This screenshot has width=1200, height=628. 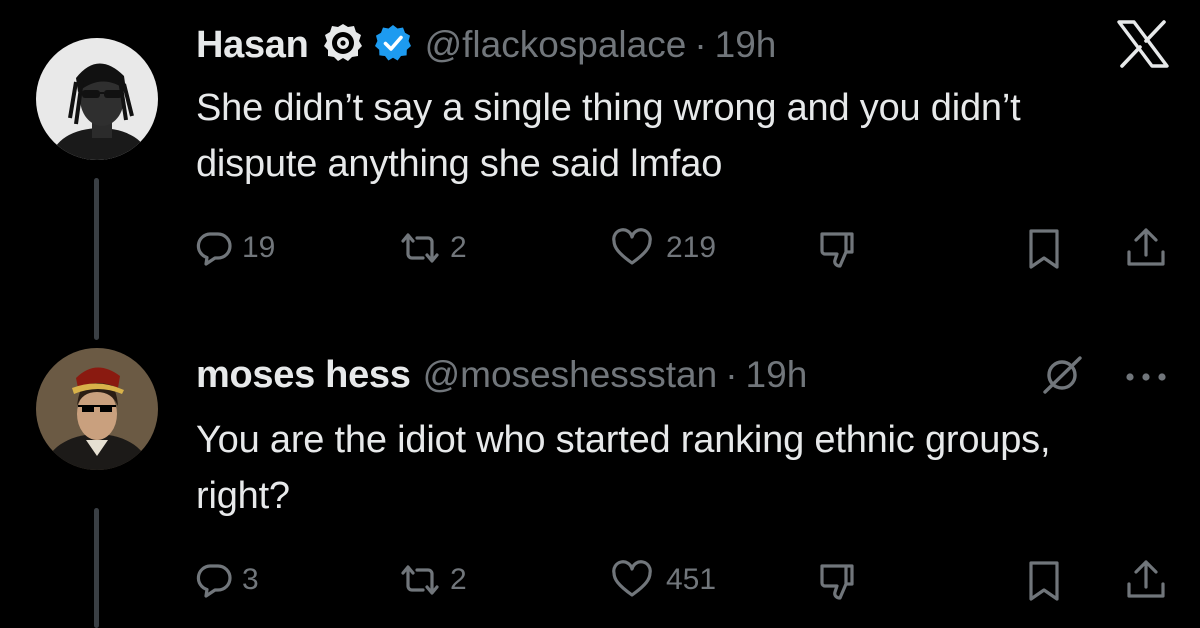 What do you see at coordinates (663, 580) in the screenshot?
I see `like-button: 451` at bounding box center [663, 580].